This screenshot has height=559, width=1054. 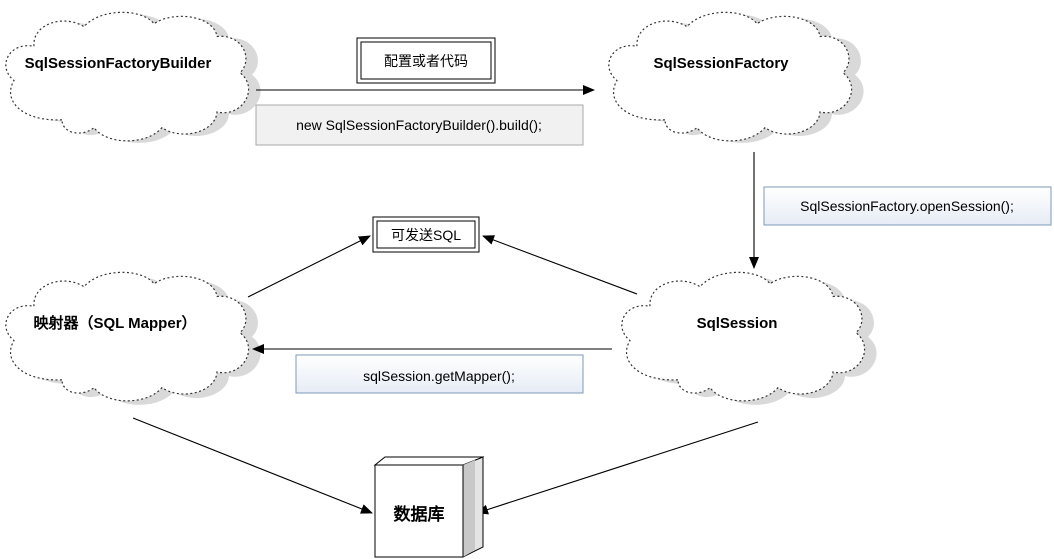 I want to click on mapper-label: 映射器（SQL Mapper）, so click(x=114, y=323).